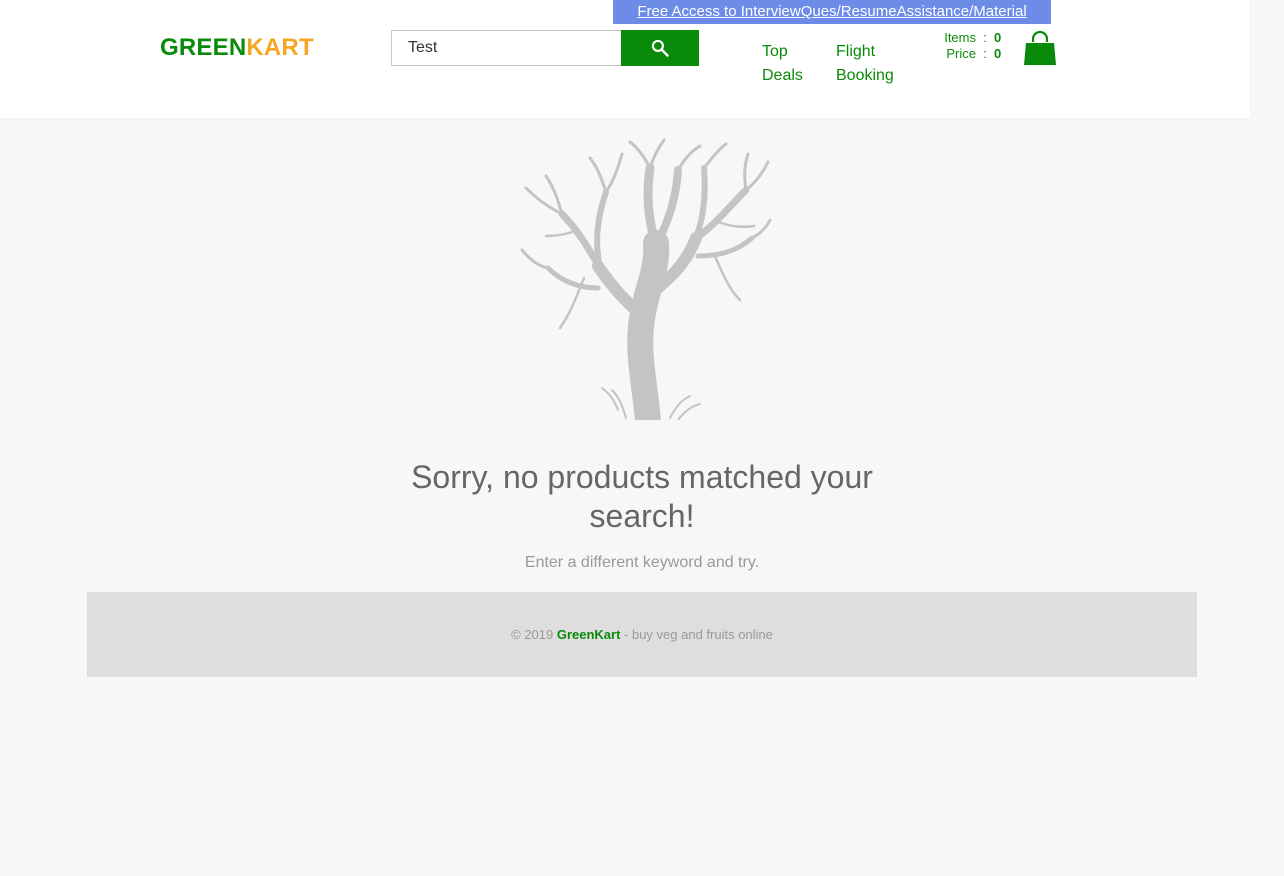  What do you see at coordinates (998, 53) in the screenshot?
I see `cart-price-value: 0` at bounding box center [998, 53].